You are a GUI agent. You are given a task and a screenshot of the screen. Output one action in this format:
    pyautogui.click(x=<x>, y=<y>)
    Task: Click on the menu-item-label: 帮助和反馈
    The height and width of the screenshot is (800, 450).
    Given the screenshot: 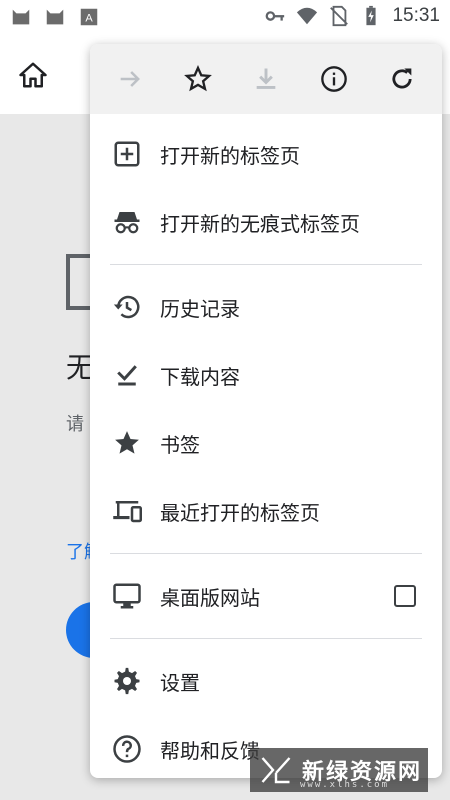 What is the action you would take?
    pyautogui.click(x=210, y=750)
    